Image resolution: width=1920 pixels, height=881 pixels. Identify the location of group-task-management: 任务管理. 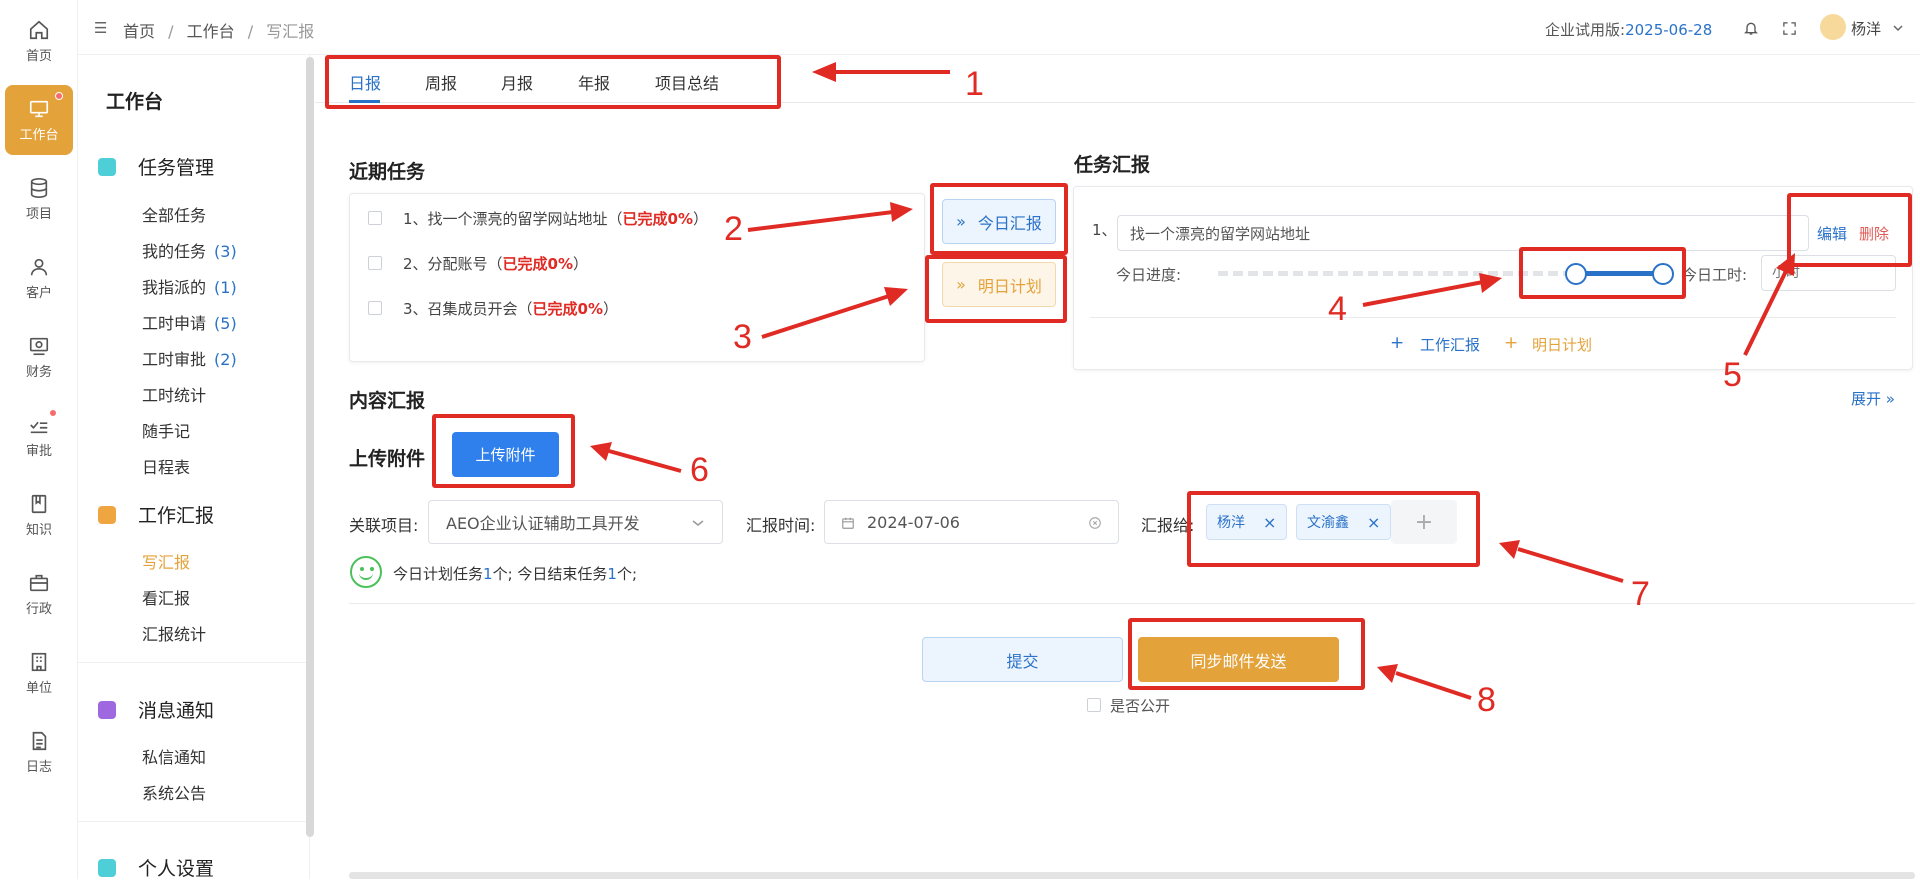
(156, 166).